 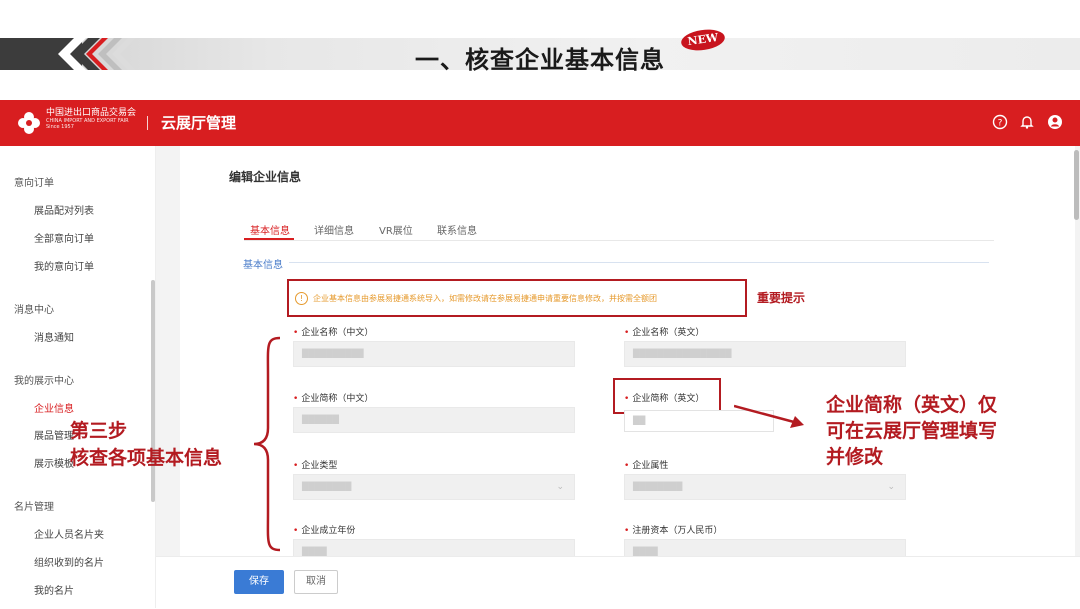 What do you see at coordinates (1027, 123) in the screenshot?
I see `bell-icon` at bounding box center [1027, 123].